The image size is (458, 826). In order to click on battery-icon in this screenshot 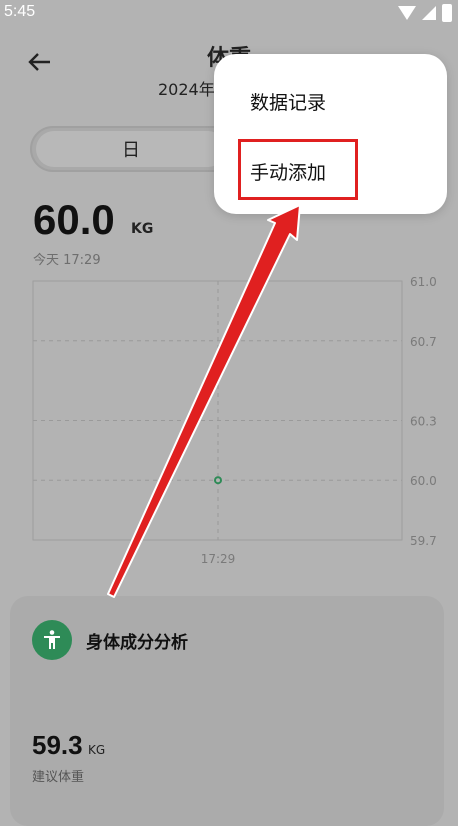, I will do `click(447, 13)`.